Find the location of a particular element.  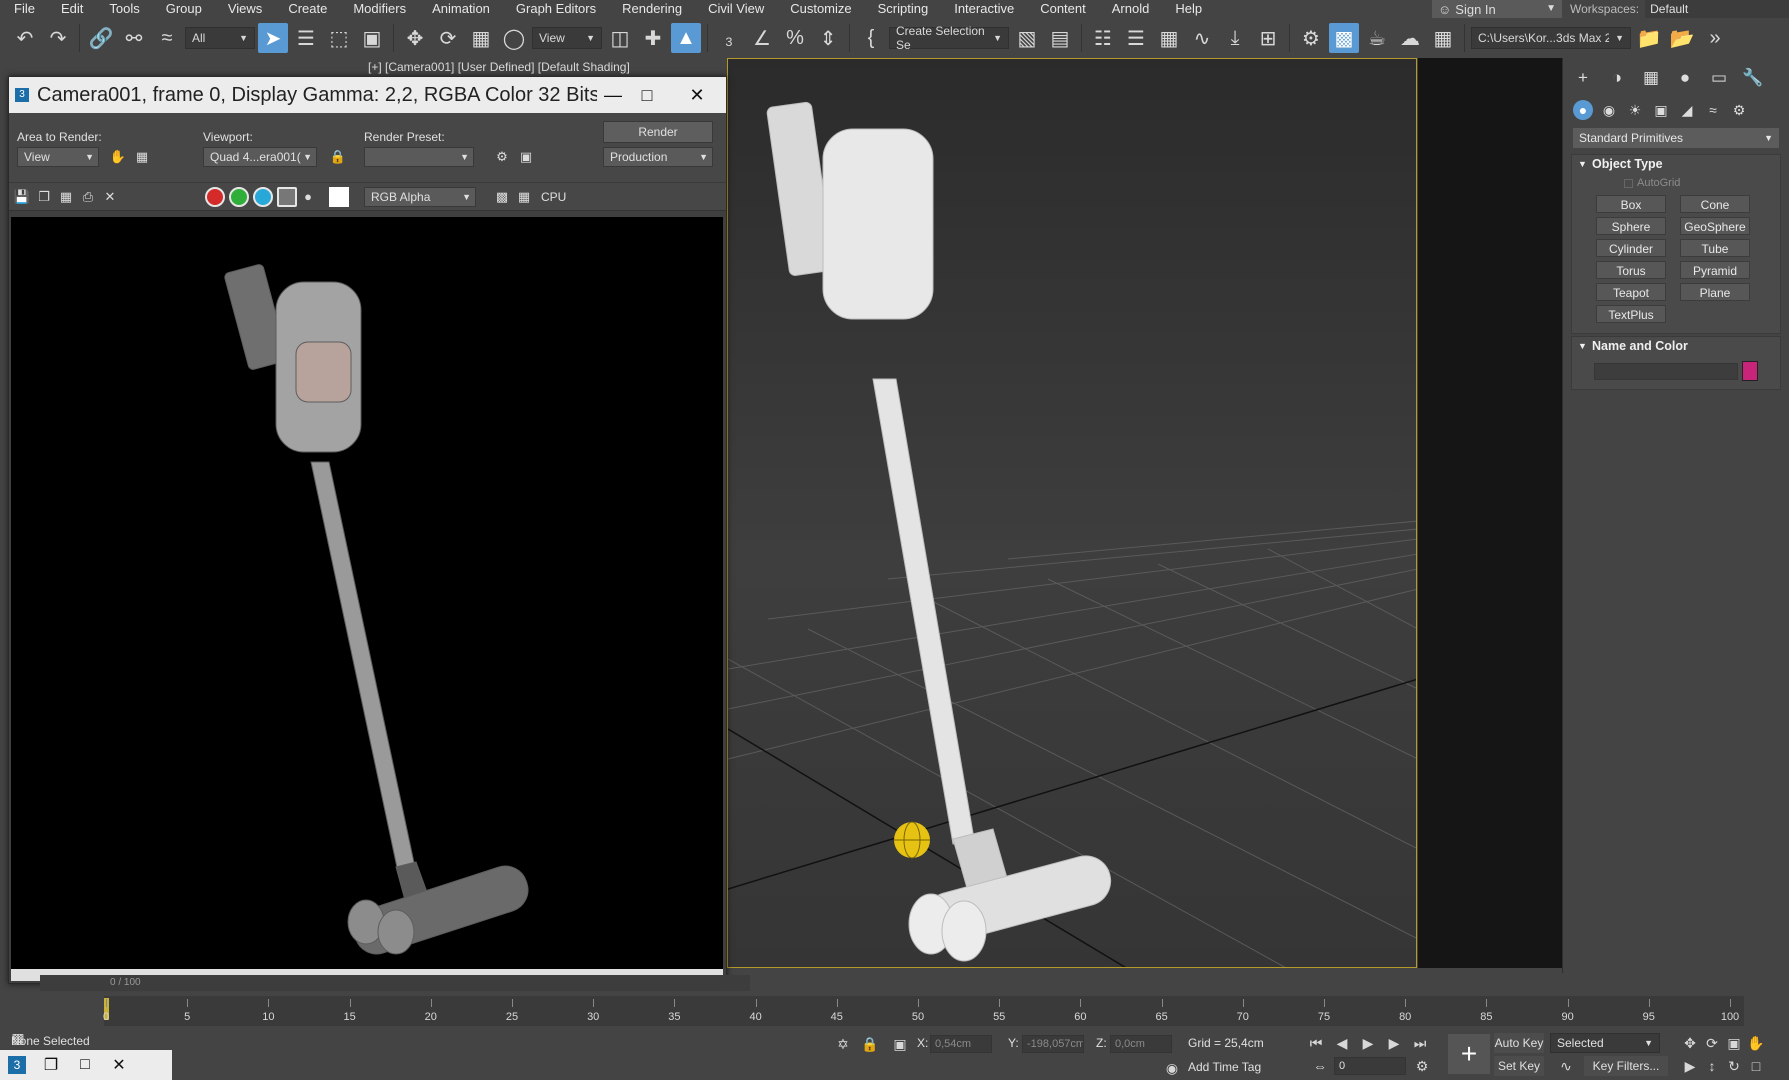

torus-button: Torus is located at coordinates (1631, 270).